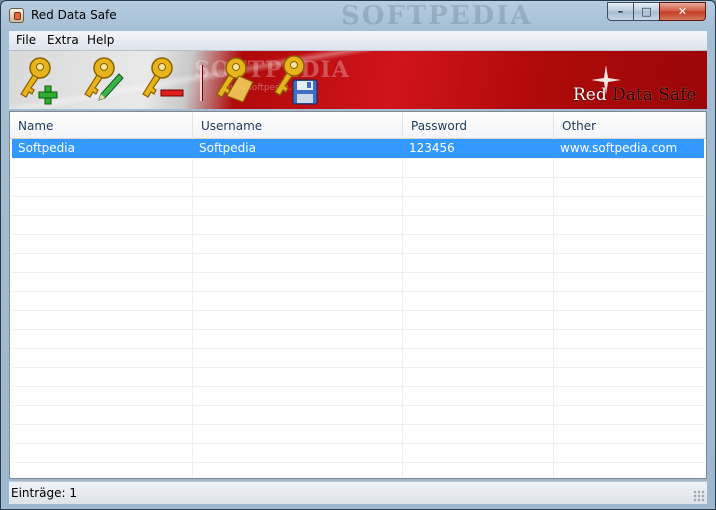  I want to click on close-icon: ✕, so click(682, 11).